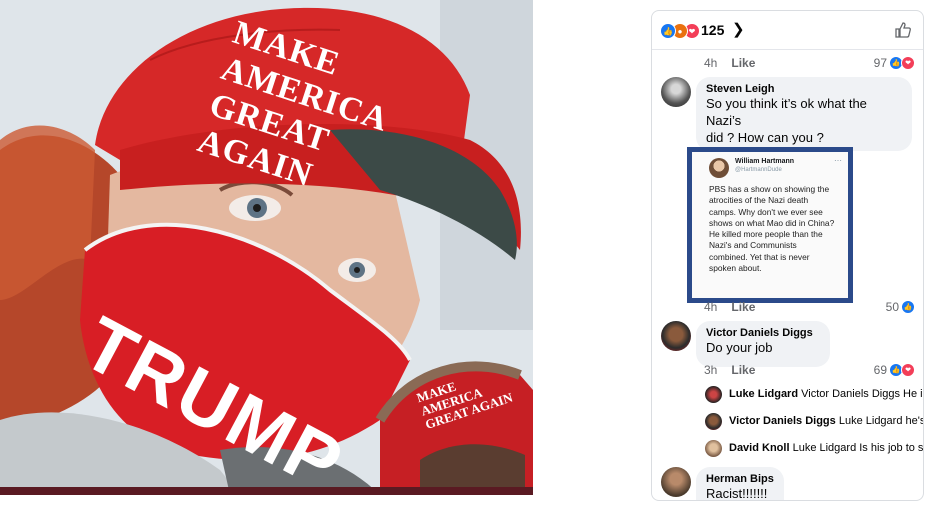 The height and width of the screenshot is (513, 935). I want to click on chevron-right-icon: ❯, so click(738, 29).